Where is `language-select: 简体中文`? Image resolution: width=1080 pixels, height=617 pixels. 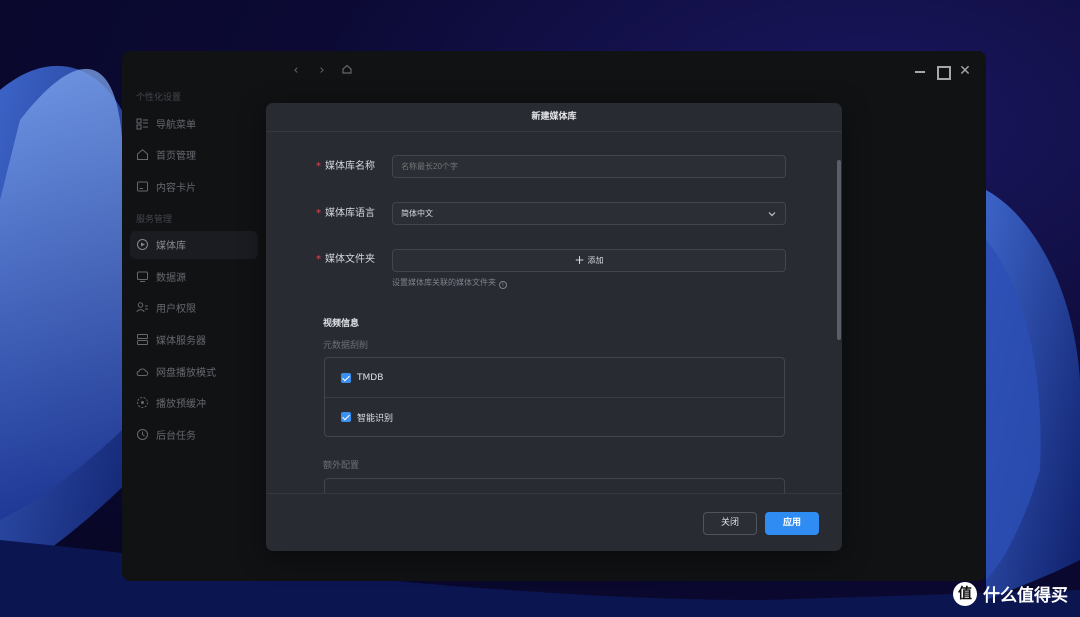
language-select: 简体中文 is located at coordinates (589, 213).